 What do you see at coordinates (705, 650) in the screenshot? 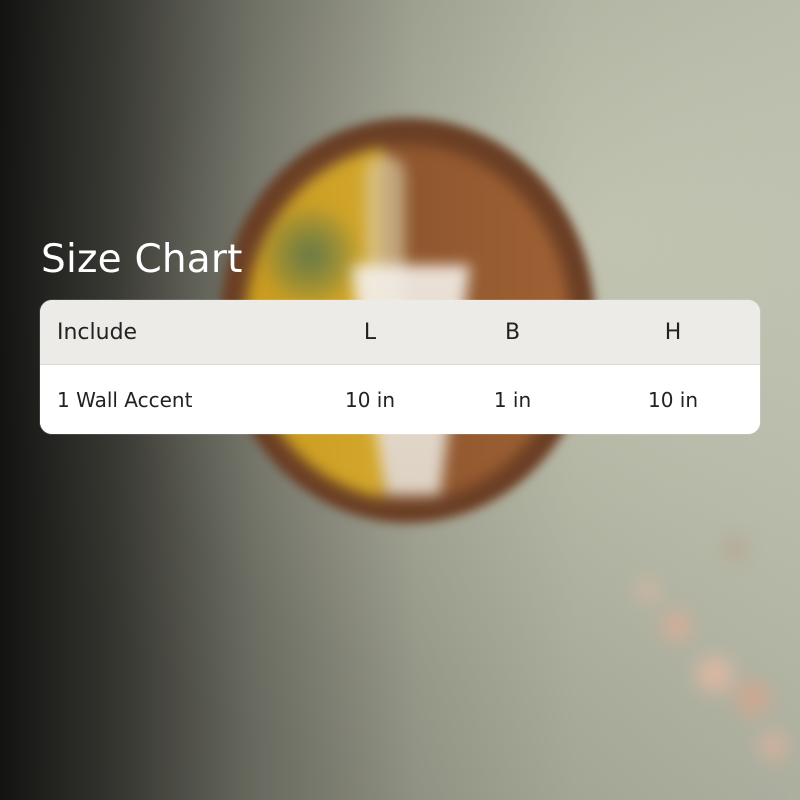
I see `blurred-flowers-image` at bounding box center [705, 650].